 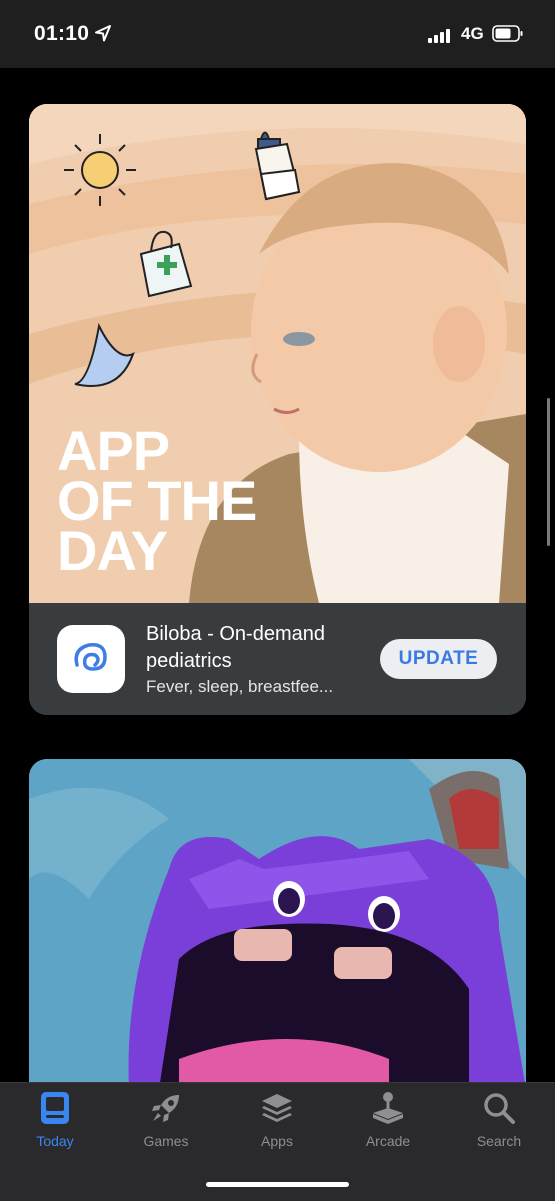 What do you see at coordinates (165, 1108) in the screenshot?
I see `rocket-icon` at bounding box center [165, 1108].